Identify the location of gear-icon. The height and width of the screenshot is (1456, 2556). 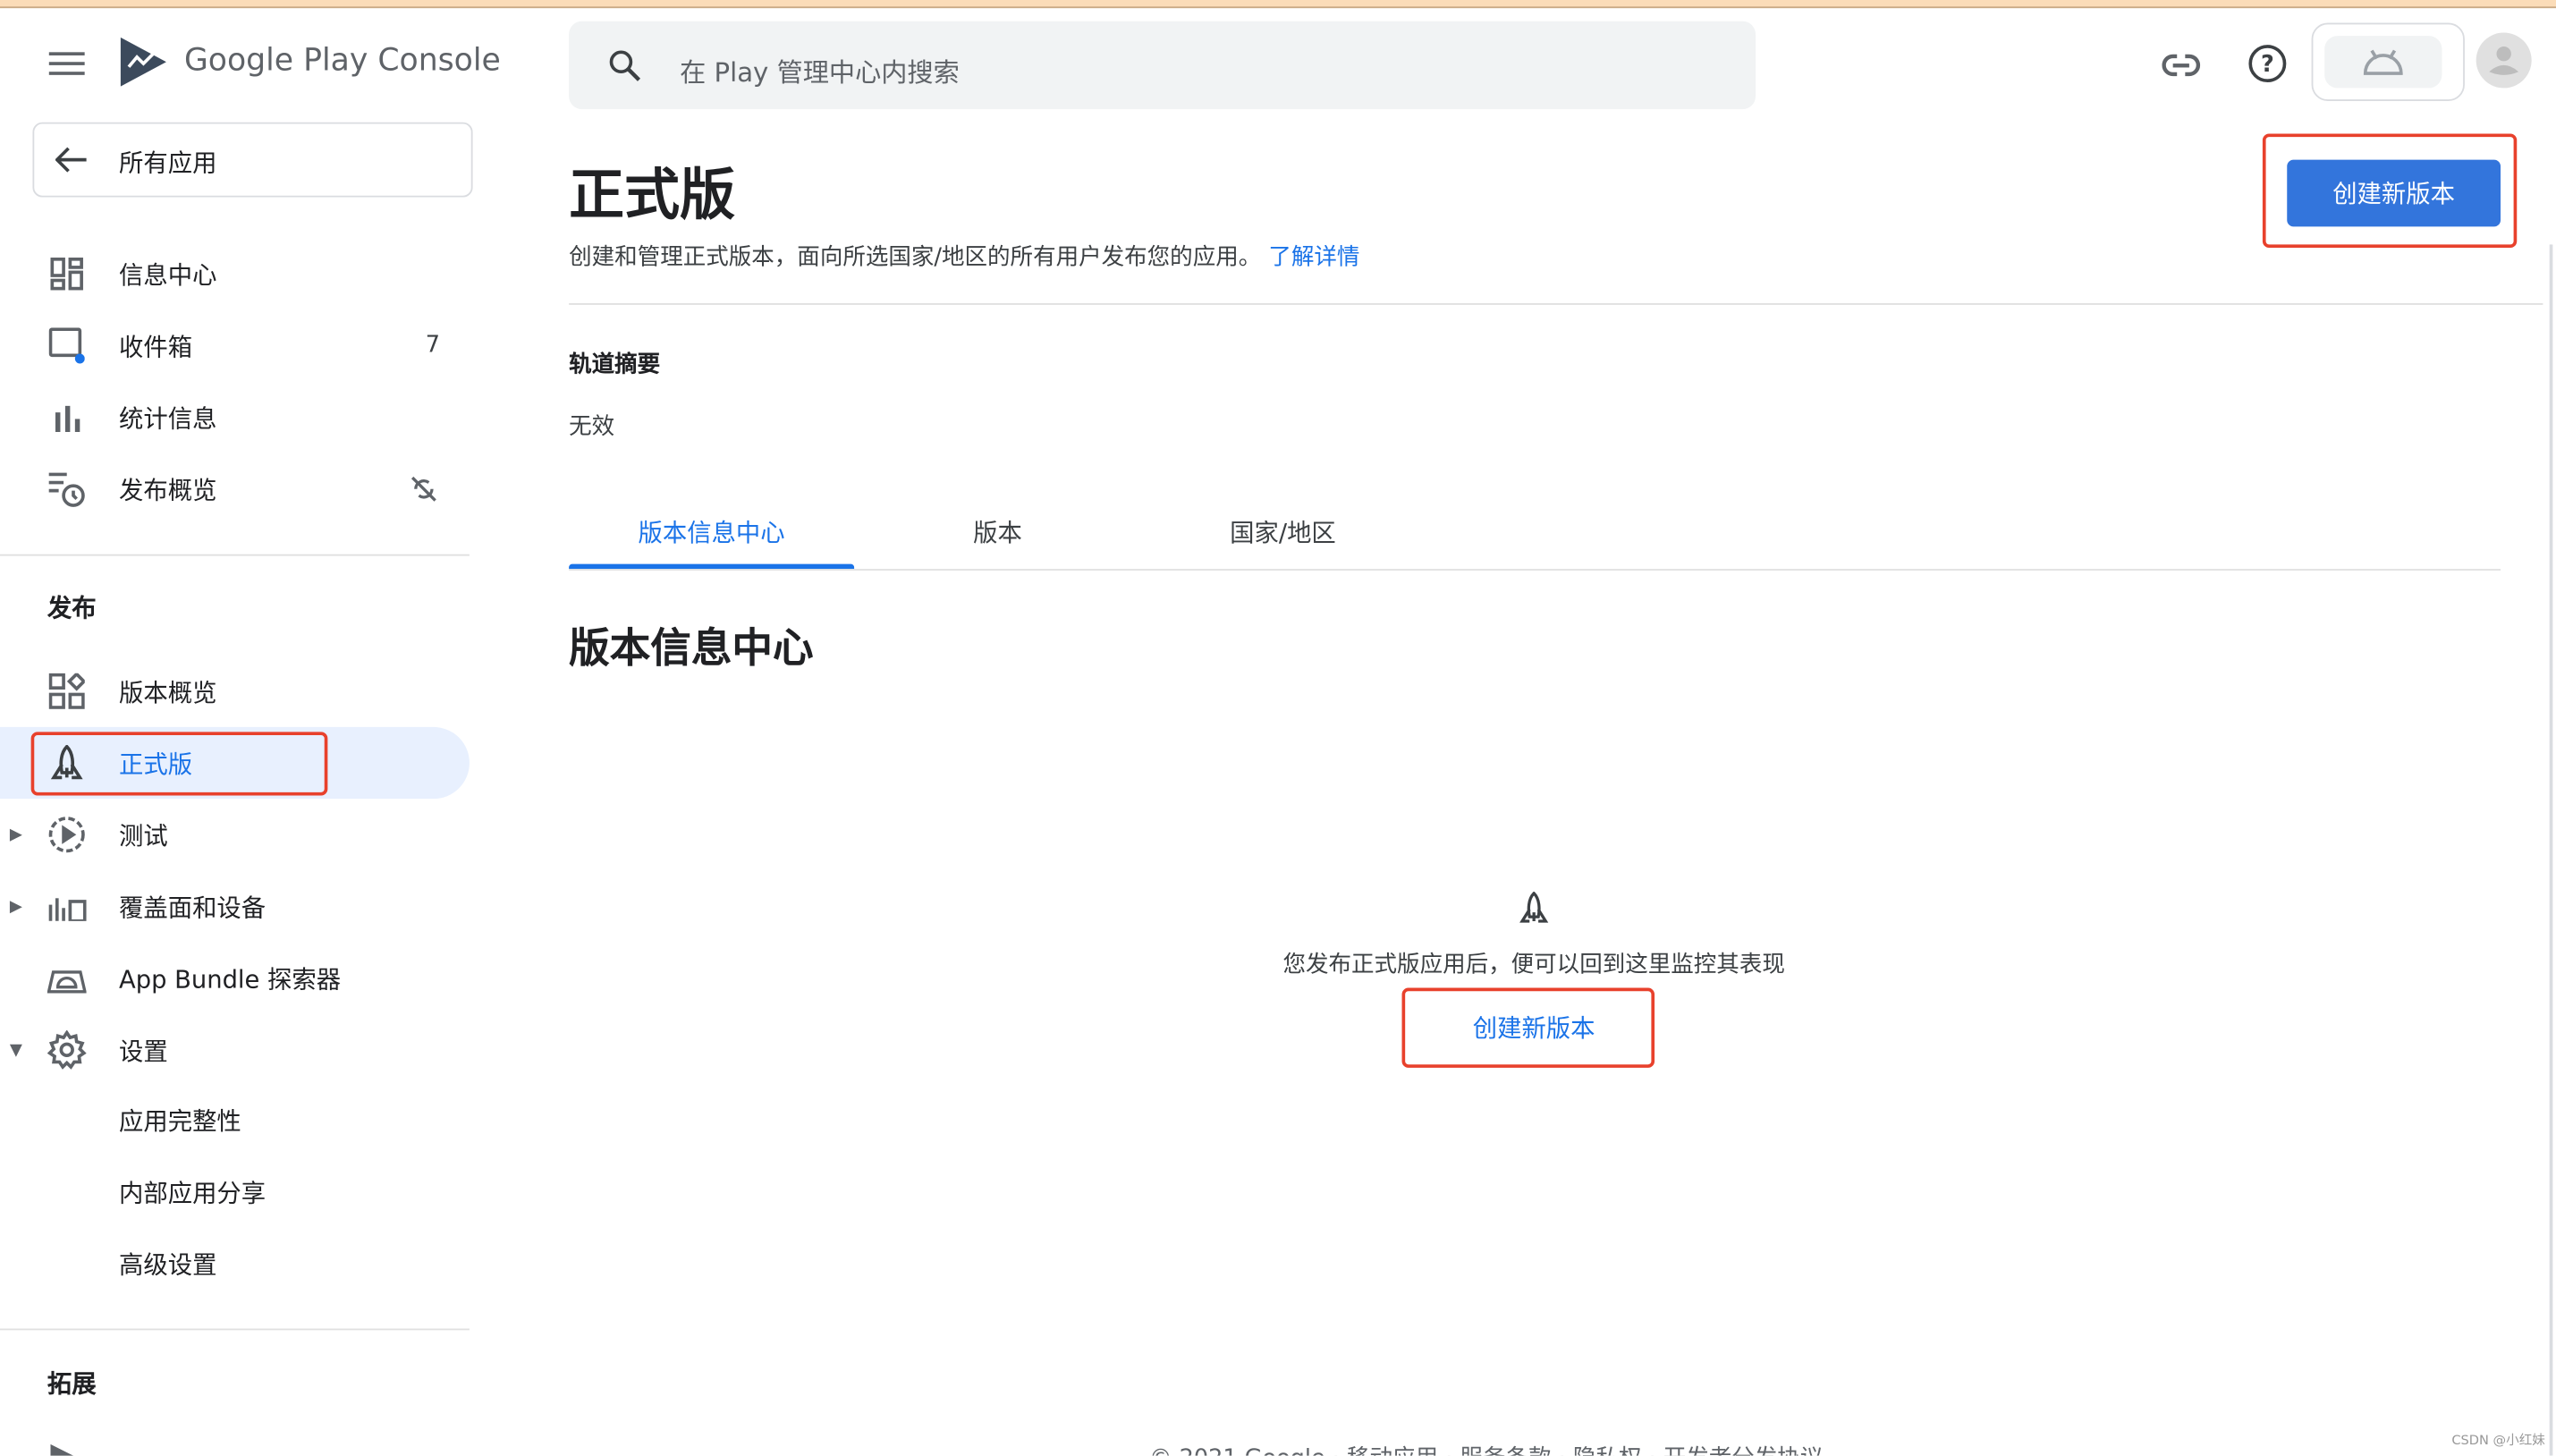
(67, 1049).